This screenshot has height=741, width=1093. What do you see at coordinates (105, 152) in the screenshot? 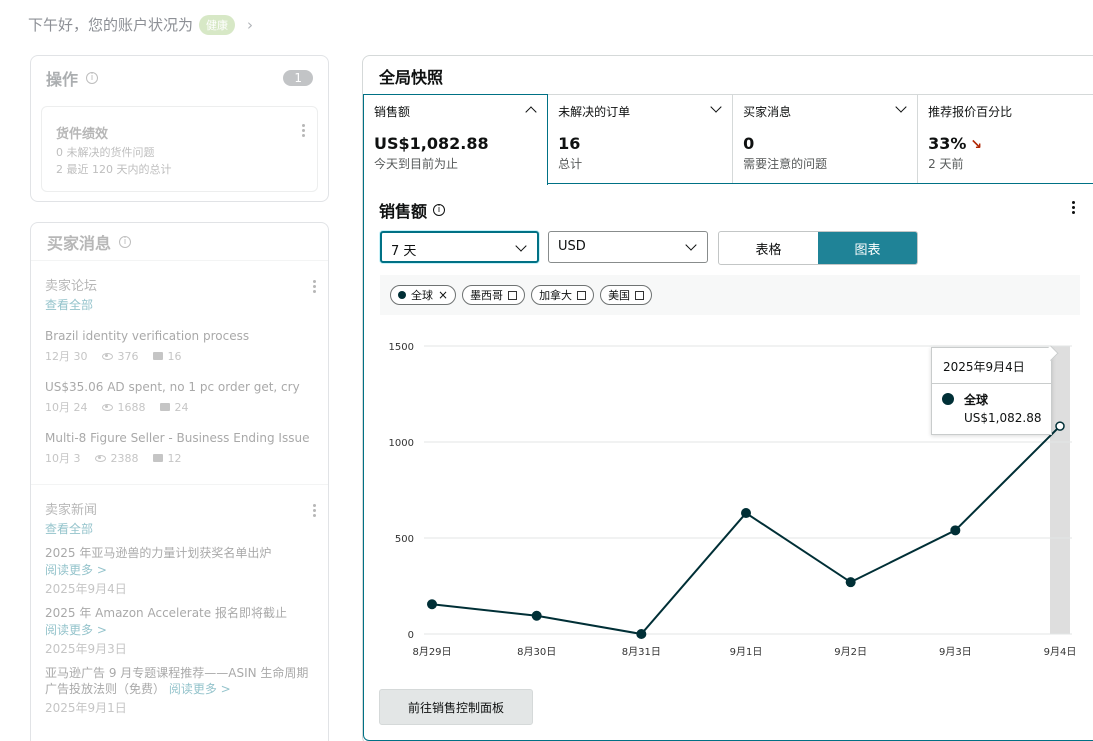
I see `shipment-line-1: 0 未解决的货件问题` at bounding box center [105, 152].